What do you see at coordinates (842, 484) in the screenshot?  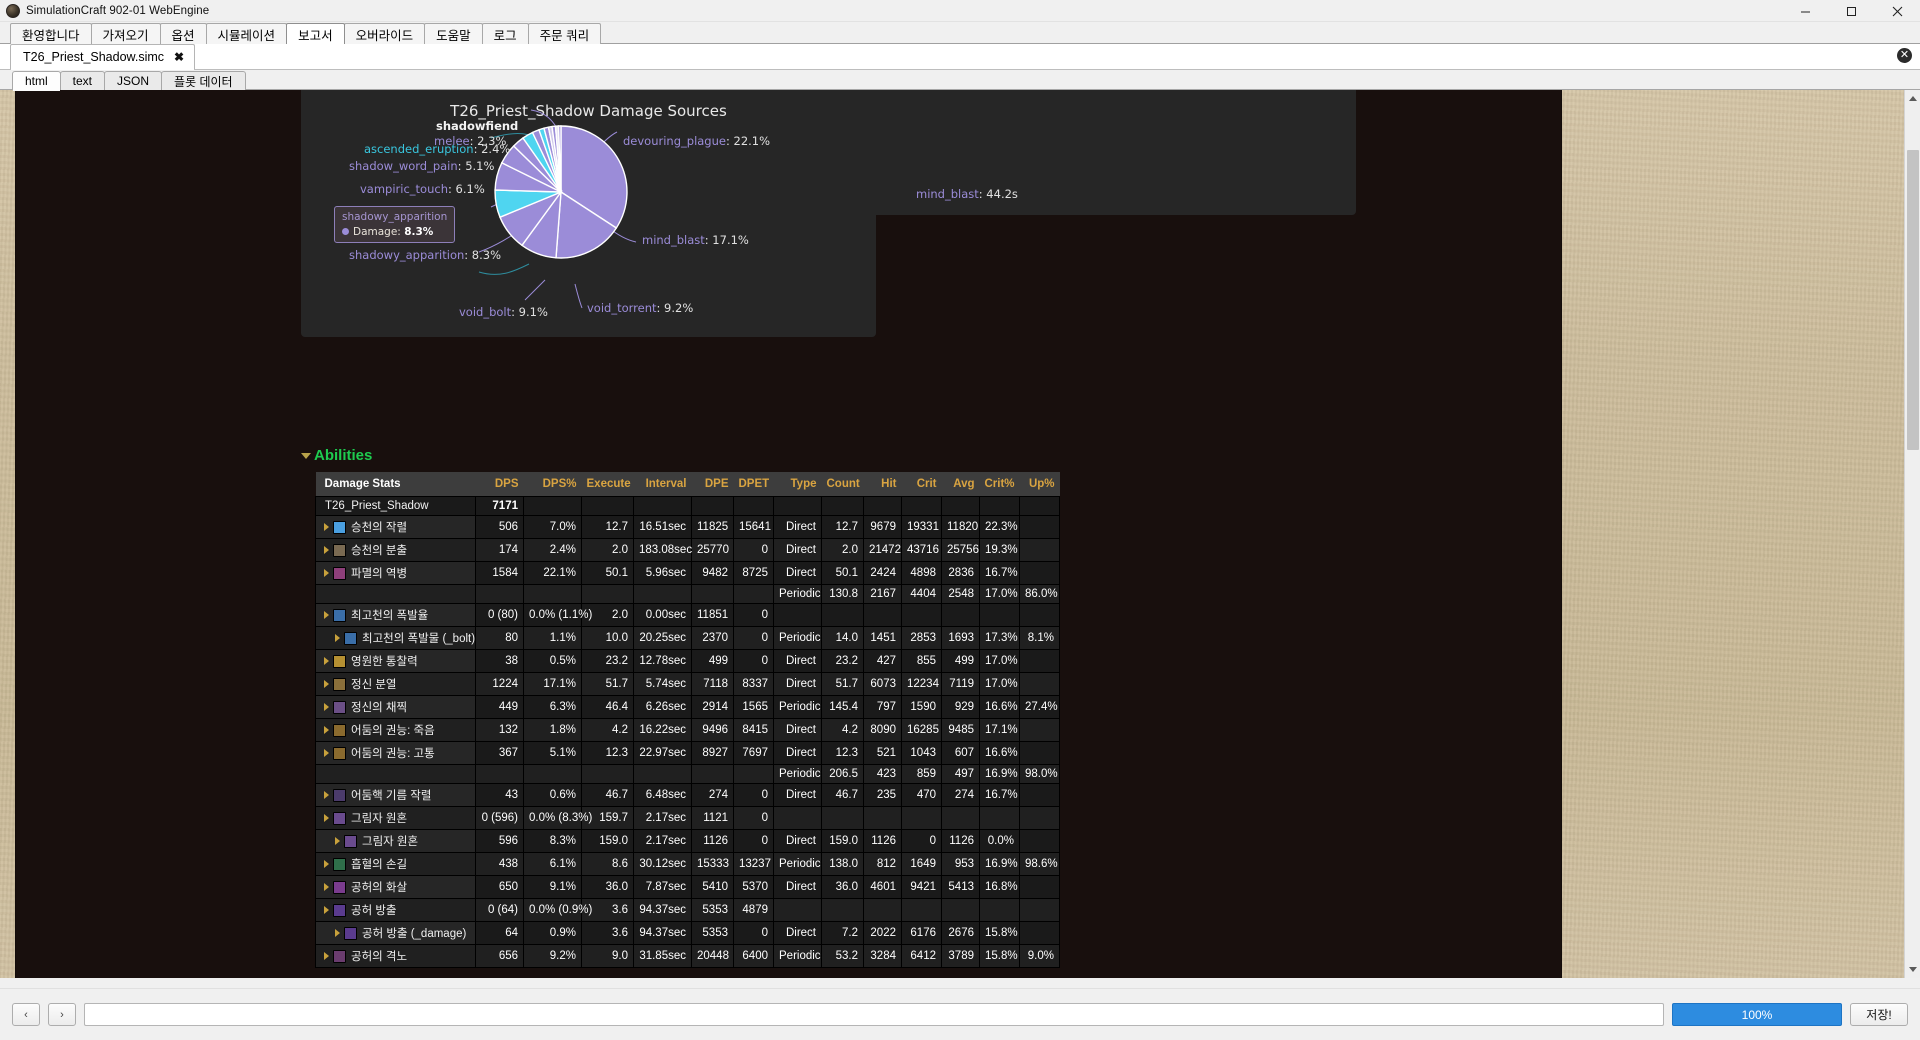 I see `col-count: Count` at bounding box center [842, 484].